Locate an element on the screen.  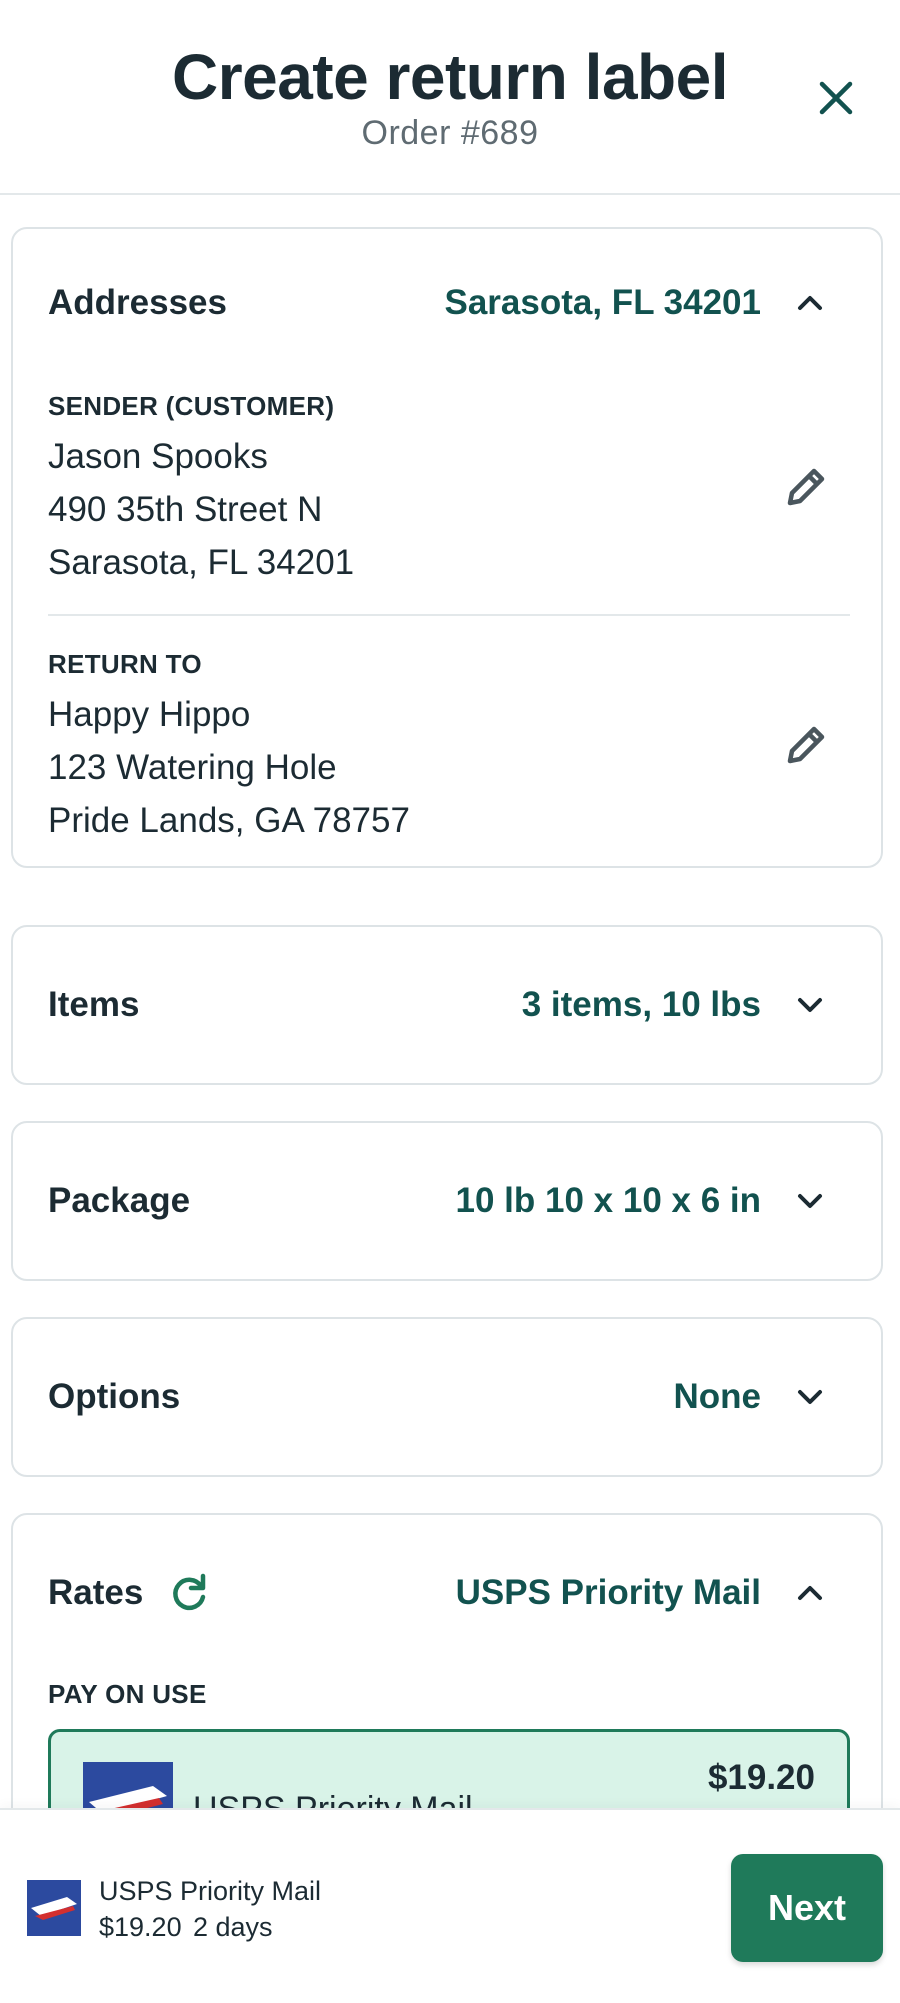
modal-header: Create return label Order #689 is located at coordinates (450, 97).